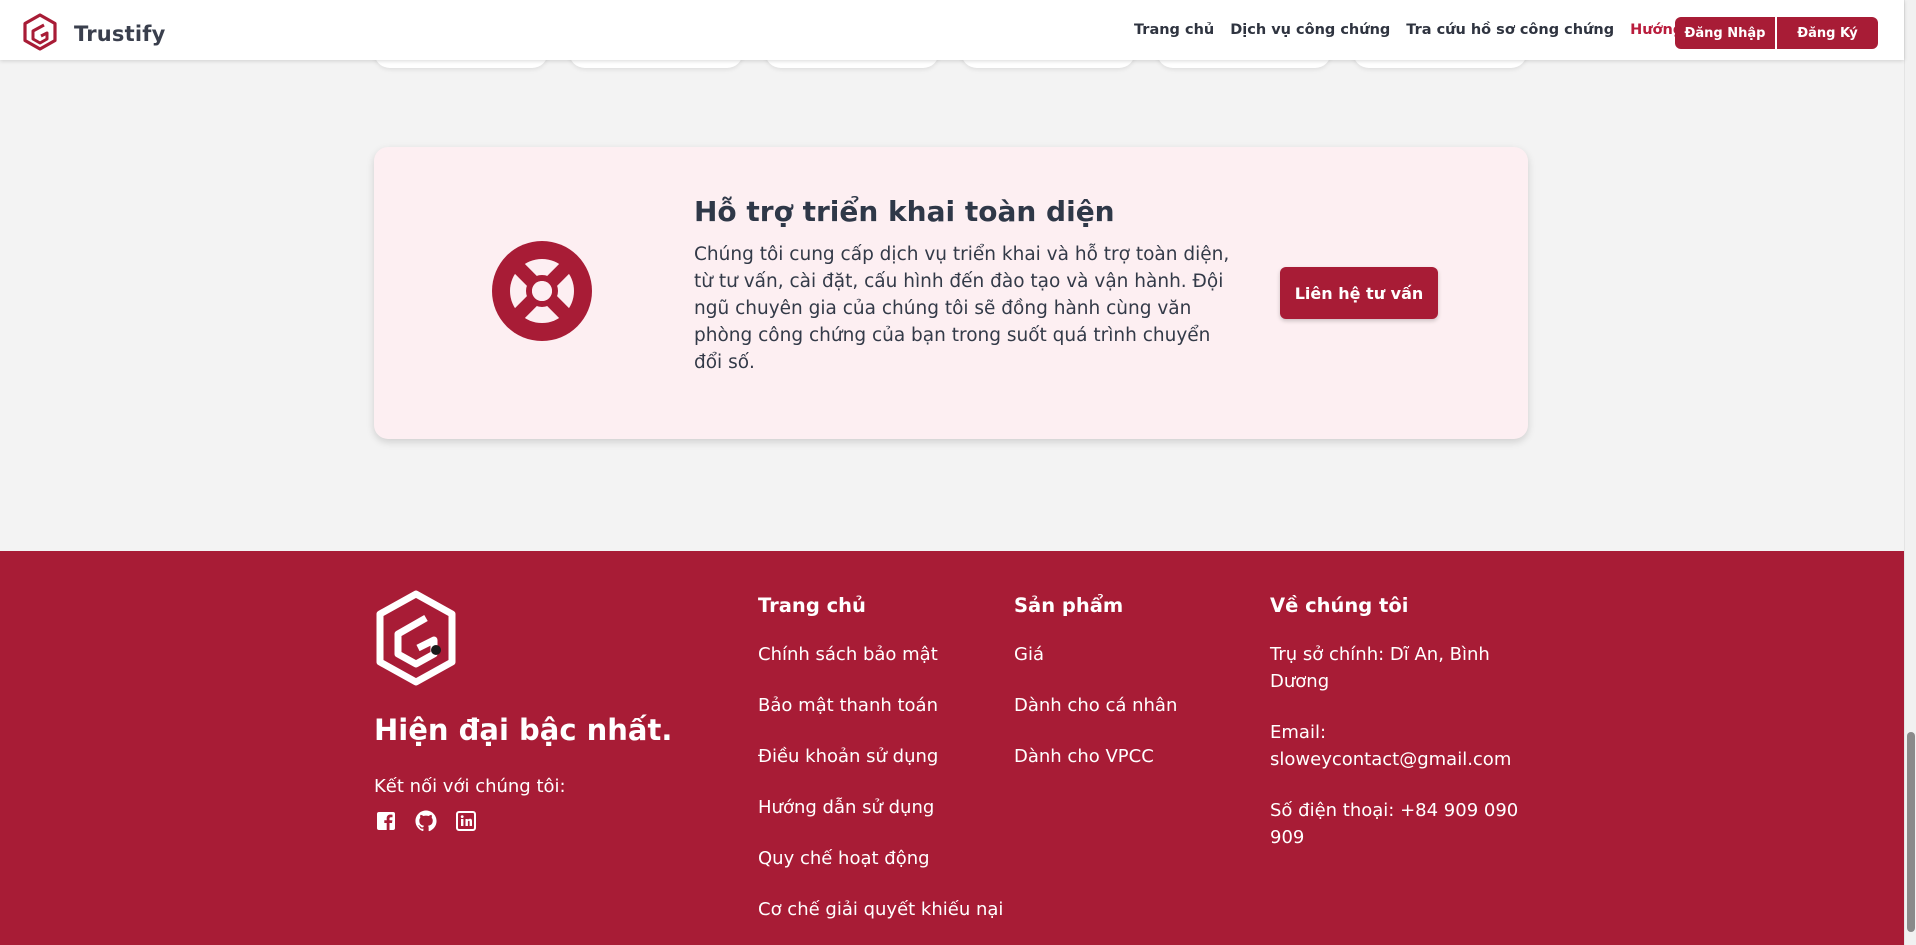  I want to click on footer-link-privacy: Chính sách bảo mật, so click(880, 654).